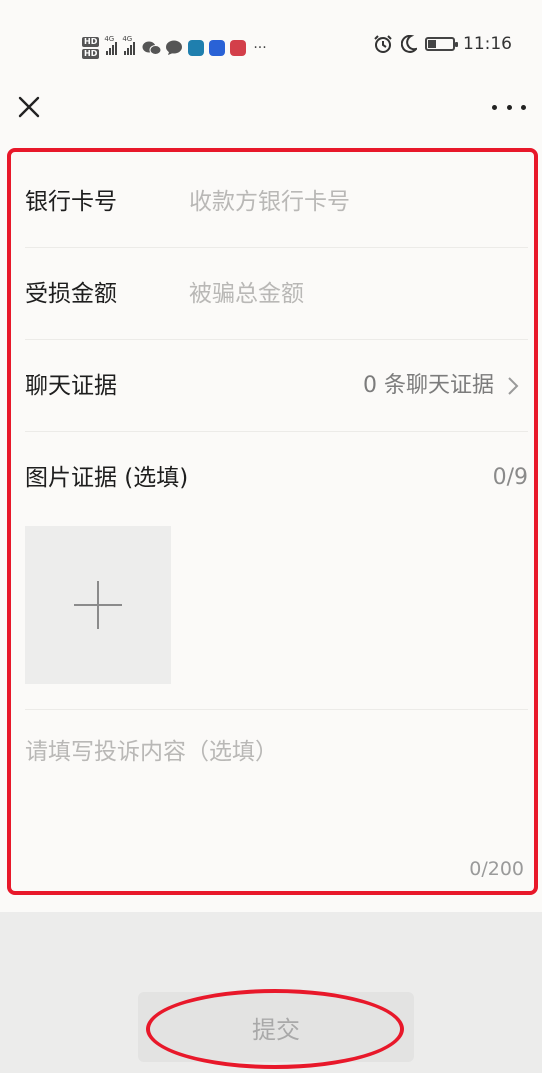  Describe the element at coordinates (107, 478) in the screenshot. I see `image-evidence-label: 图片证据 (选填)` at that location.